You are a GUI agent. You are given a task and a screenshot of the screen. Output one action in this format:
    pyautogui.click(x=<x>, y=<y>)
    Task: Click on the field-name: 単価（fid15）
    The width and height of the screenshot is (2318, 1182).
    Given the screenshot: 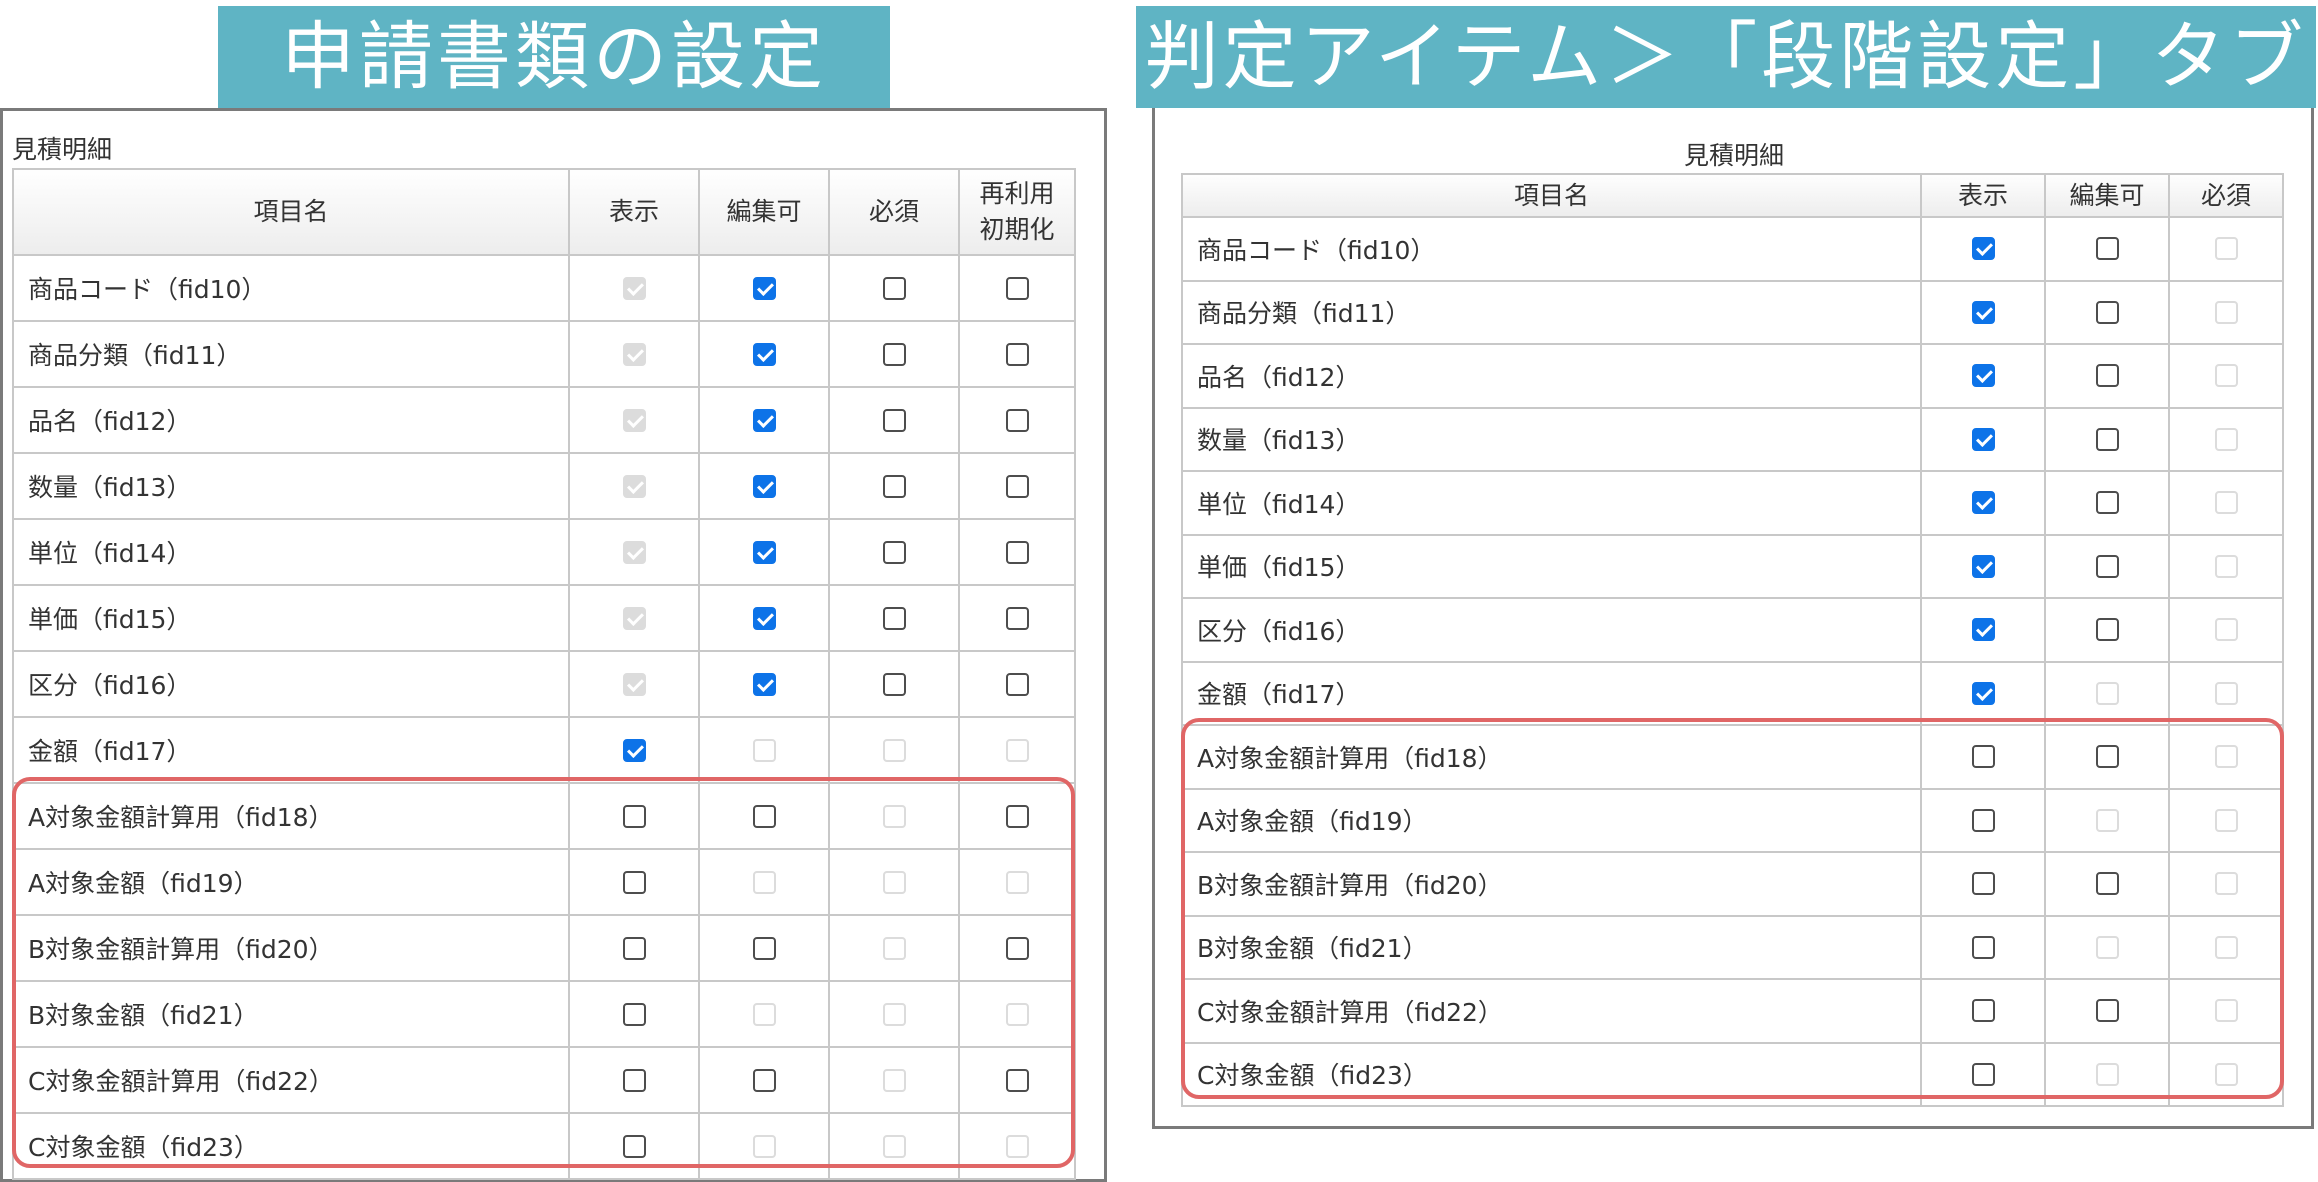 What is the action you would take?
    pyautogui.click(x=1551, y=566)
    